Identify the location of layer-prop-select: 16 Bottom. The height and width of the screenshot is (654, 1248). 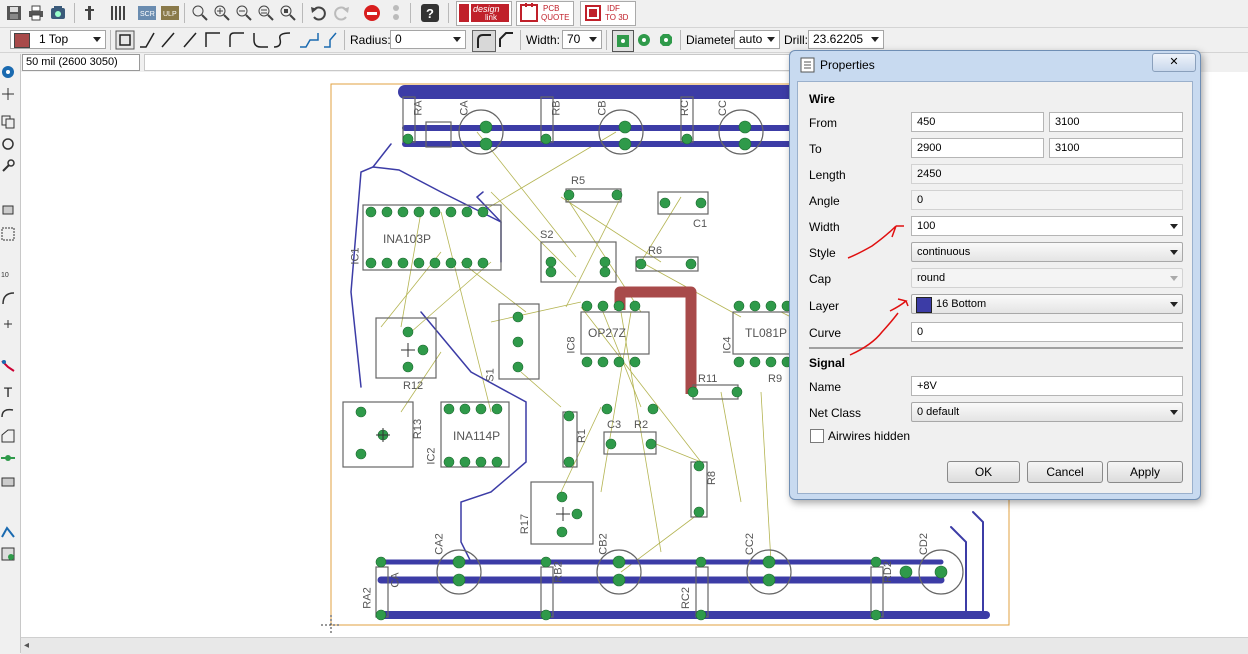
(1047, 304).